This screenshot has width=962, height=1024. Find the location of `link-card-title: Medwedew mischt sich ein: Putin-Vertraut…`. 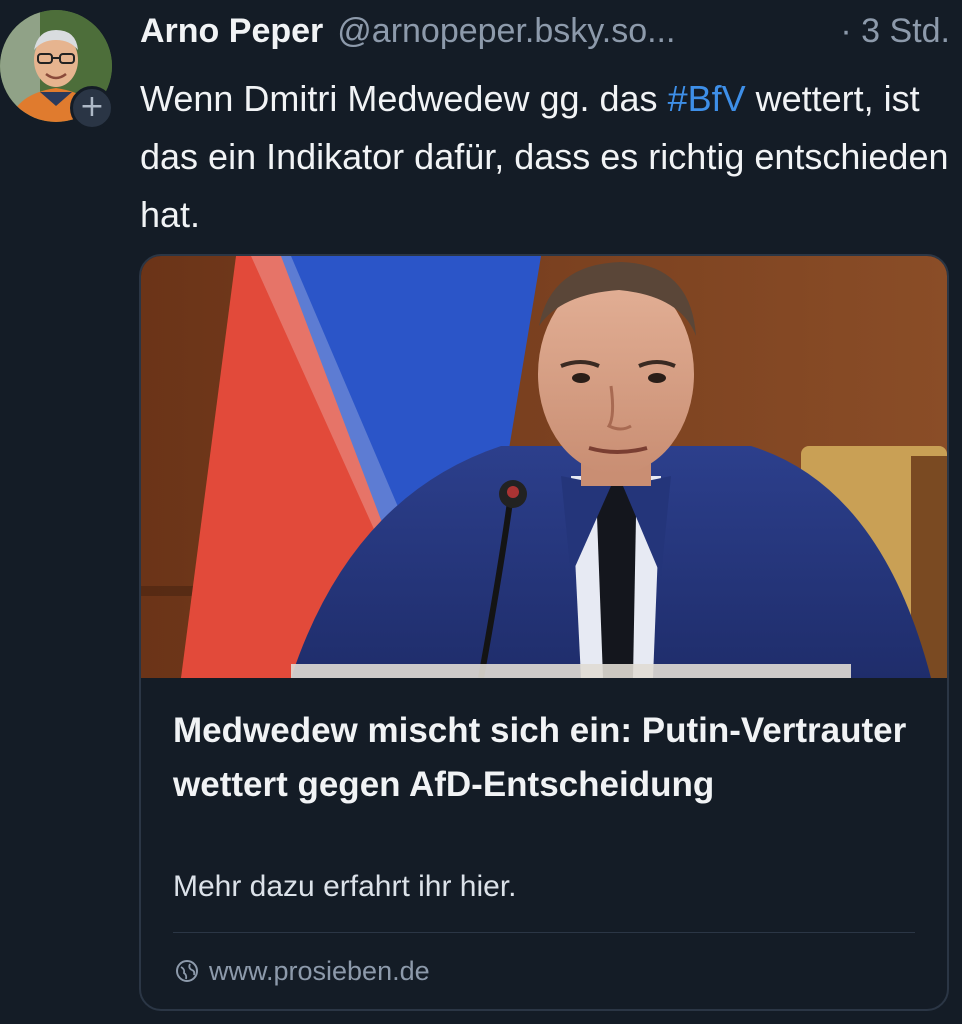

link-card-title: Medwedew mischt sich ein: Putin-Vertraut… is located at coordinates (543, 758).